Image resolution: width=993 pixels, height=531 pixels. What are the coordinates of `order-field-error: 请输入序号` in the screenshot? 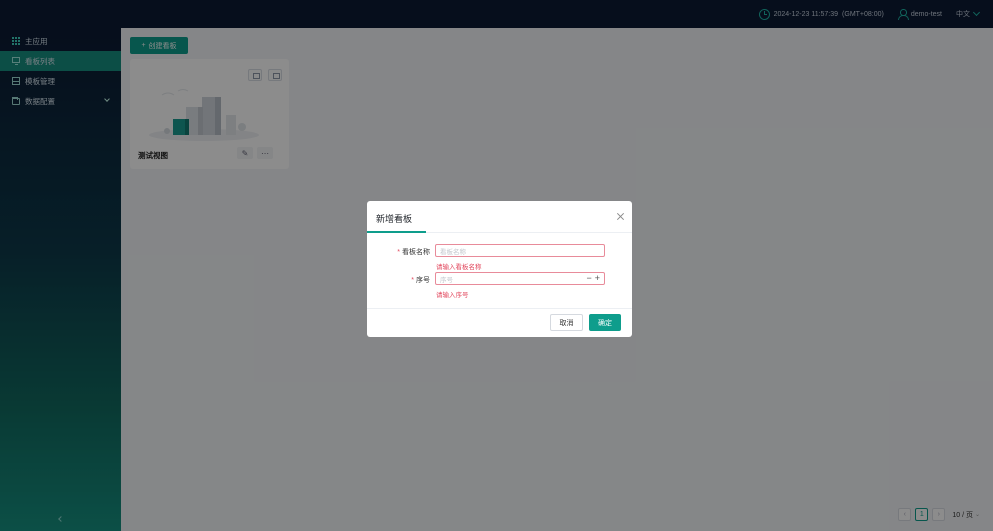 It's located at (452, 295).